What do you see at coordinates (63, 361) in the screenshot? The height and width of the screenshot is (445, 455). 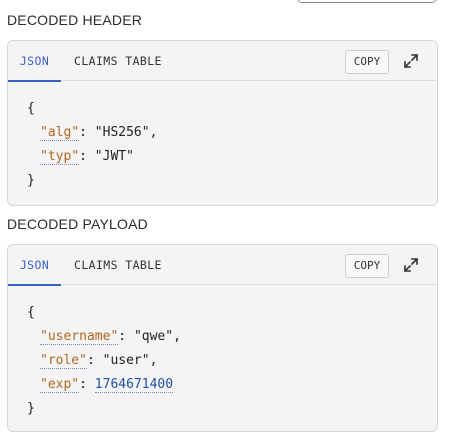 I see `json-key: "role"` at bounding box center [63, 361].